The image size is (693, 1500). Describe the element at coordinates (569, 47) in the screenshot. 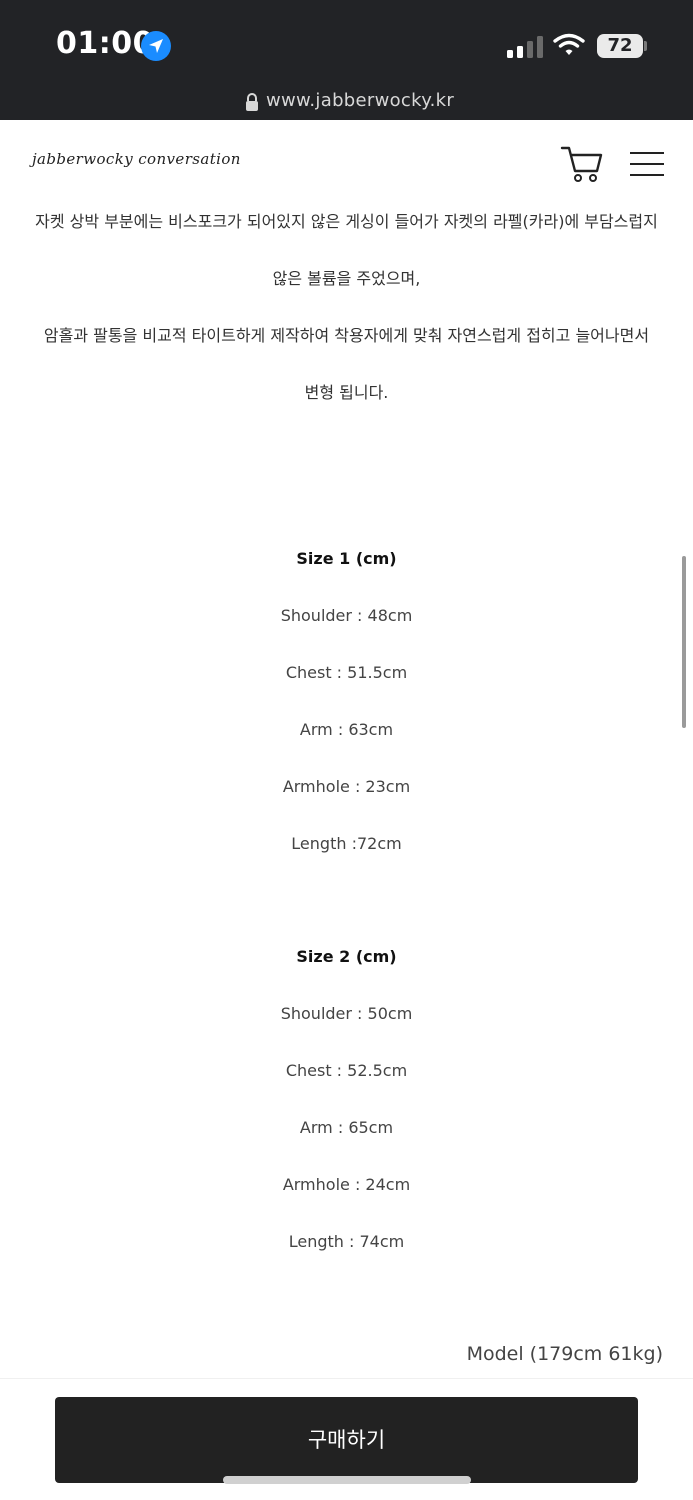

I see `wifi-icon` at that location.